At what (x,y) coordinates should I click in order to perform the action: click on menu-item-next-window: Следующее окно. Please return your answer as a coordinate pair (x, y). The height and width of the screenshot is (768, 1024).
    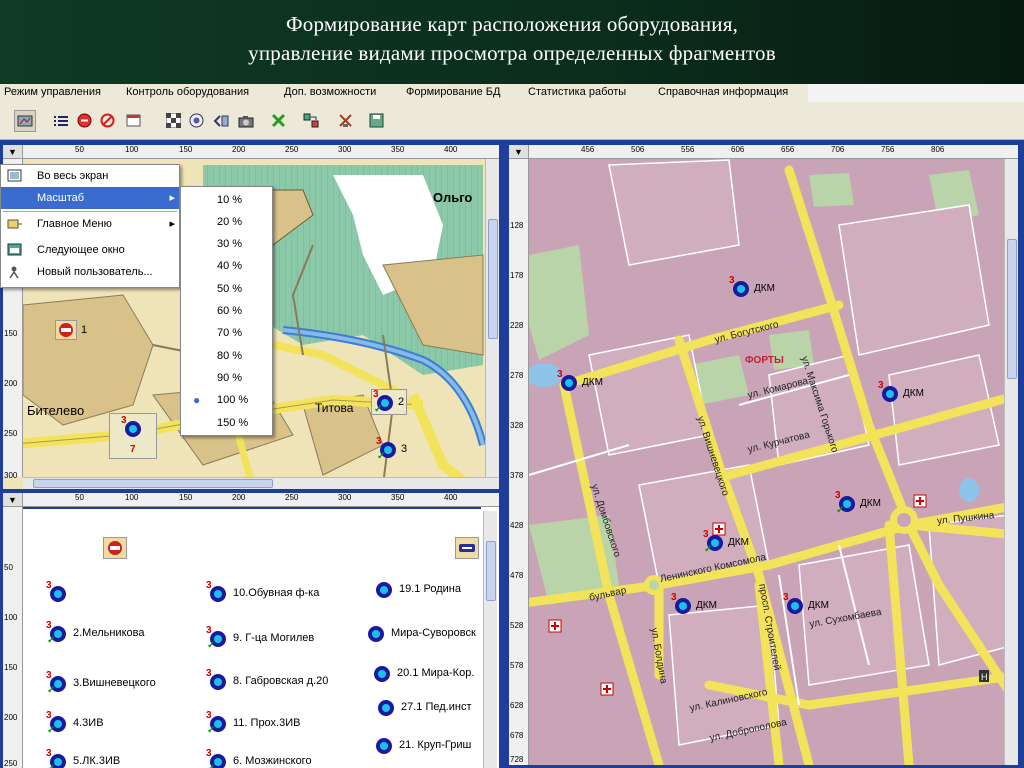
    Looking at the image, I should click on (90, 250).